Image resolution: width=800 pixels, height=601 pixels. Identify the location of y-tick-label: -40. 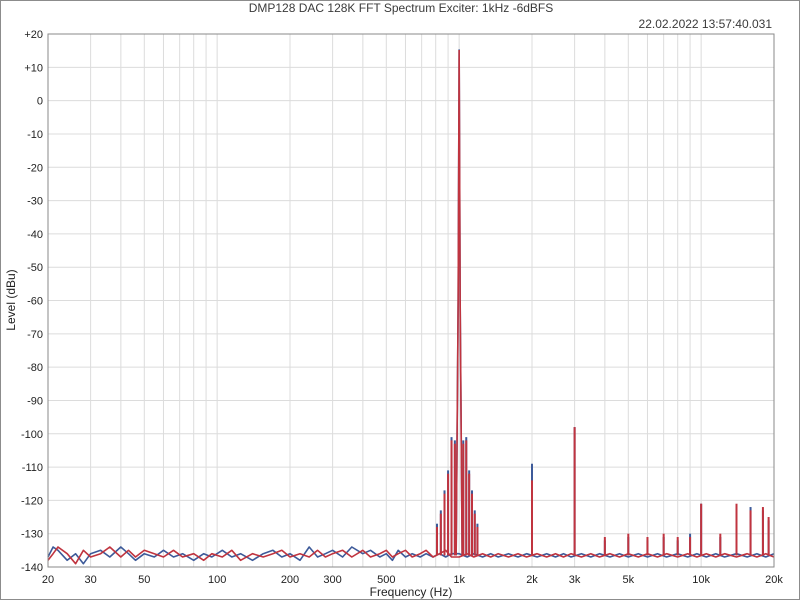
(35, 235).